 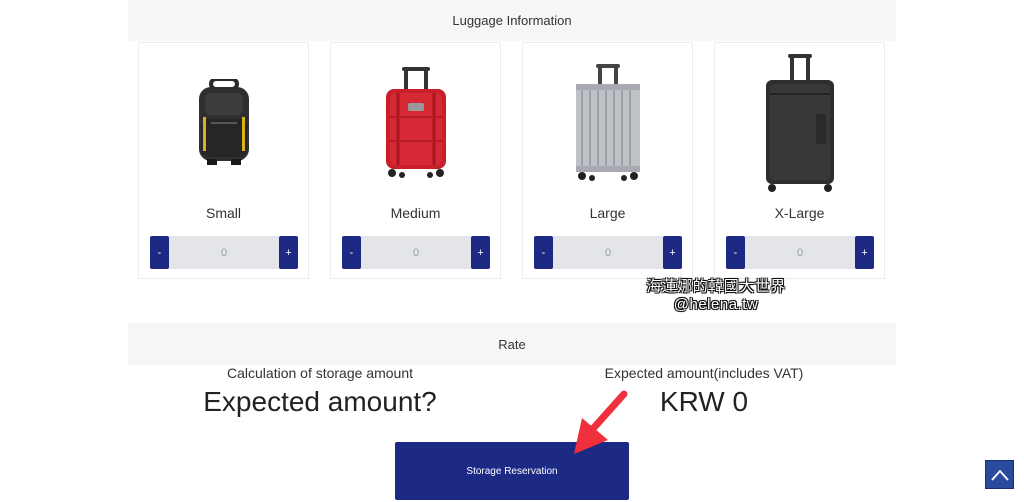 What do you see at coordinates (320, 401) in the screenshot?
I see `calculation-value: Expected amount?` at bounding box center [320, 401].